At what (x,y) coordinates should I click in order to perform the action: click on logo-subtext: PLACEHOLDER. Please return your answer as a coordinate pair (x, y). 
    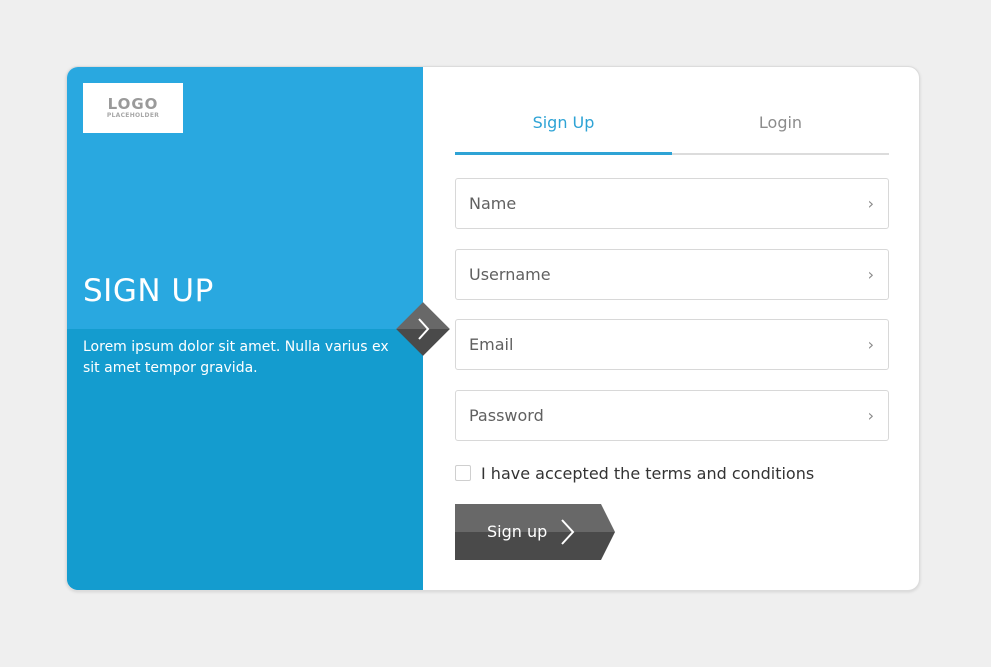
    Looking at the image, I should click on (133, 115).